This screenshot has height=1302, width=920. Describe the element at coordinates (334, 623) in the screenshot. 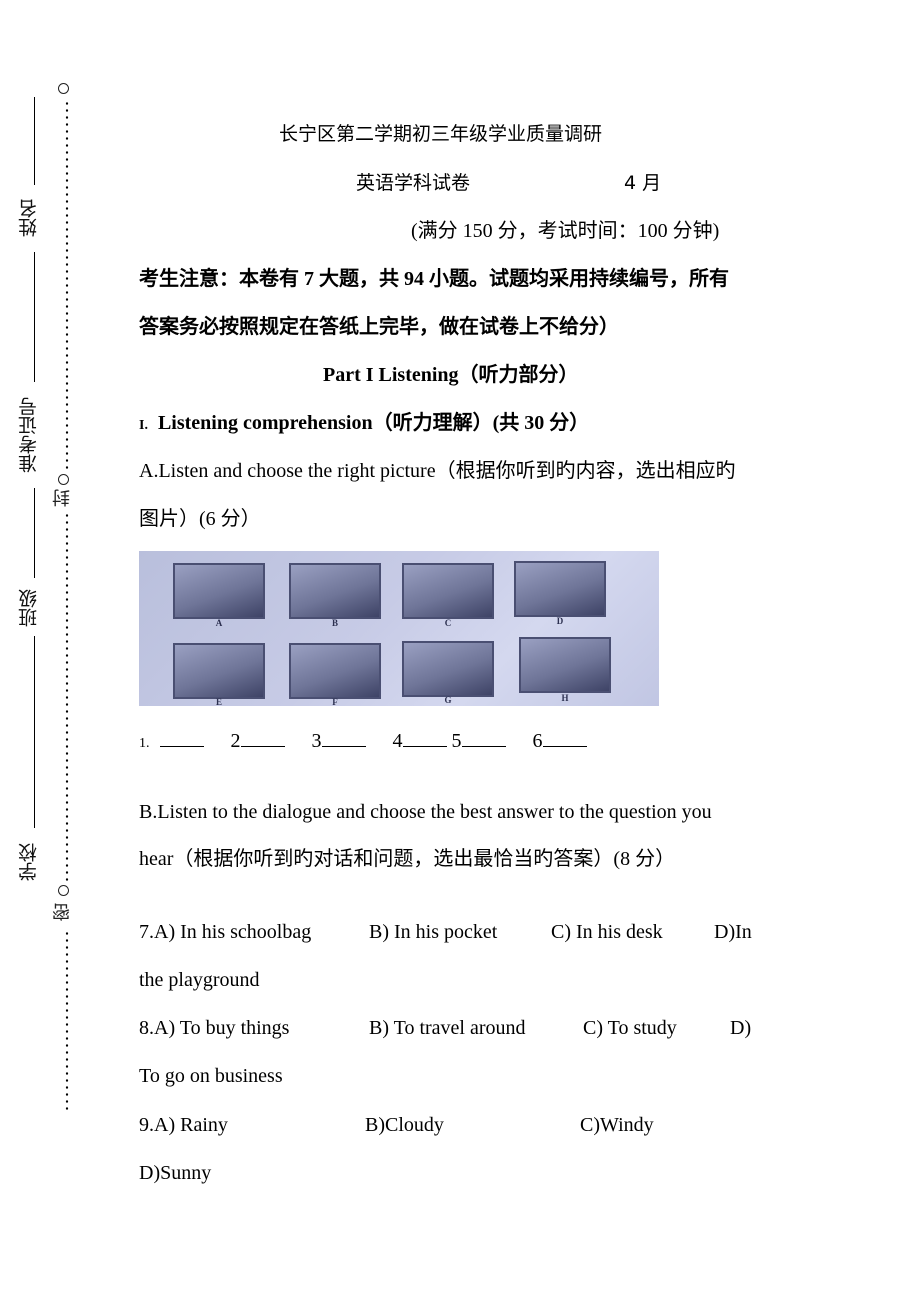

I see `picture-label: B` at that location.